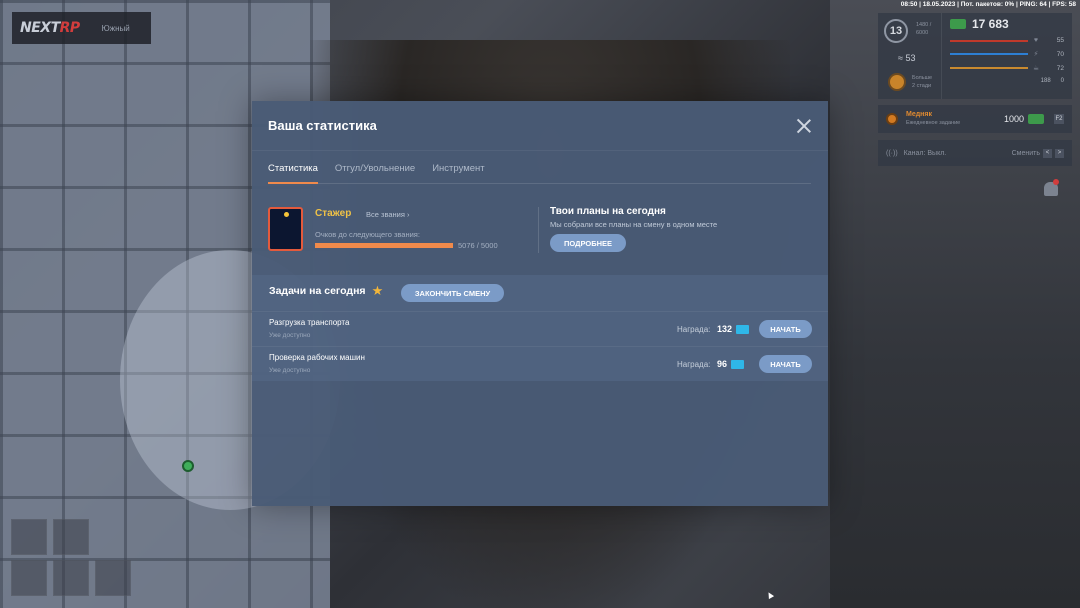 The width and height of the screenshot is (1080, 608). Describe the element at coordinates (725, 329) in the screenshot. I see `reward-value: 132` at that location.